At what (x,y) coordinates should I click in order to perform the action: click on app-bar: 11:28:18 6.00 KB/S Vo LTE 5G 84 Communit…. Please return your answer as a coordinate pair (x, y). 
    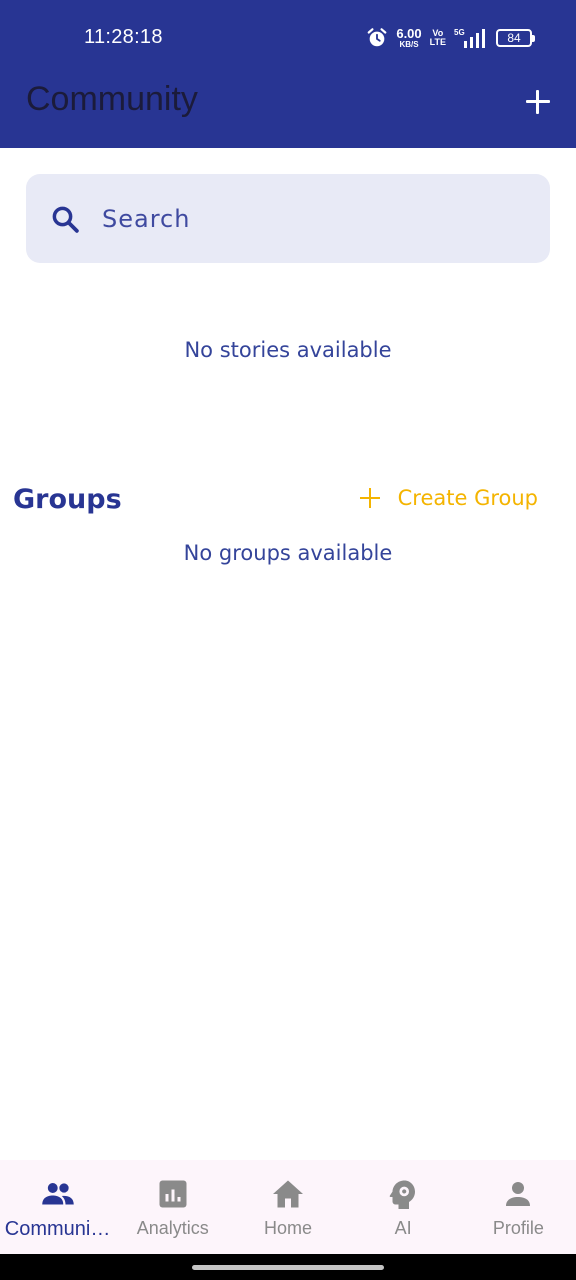
    Looking at the image, I should click on (288, 74).